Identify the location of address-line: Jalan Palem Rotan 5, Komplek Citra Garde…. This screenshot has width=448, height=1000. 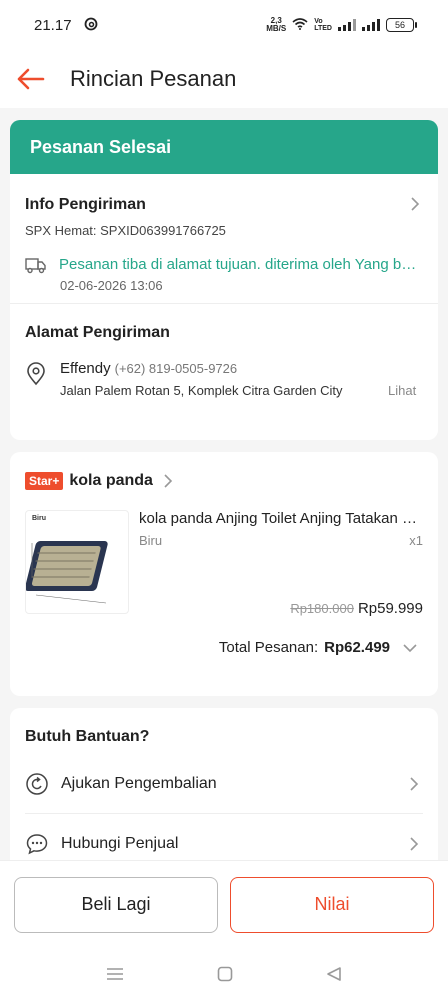
(201, 390).